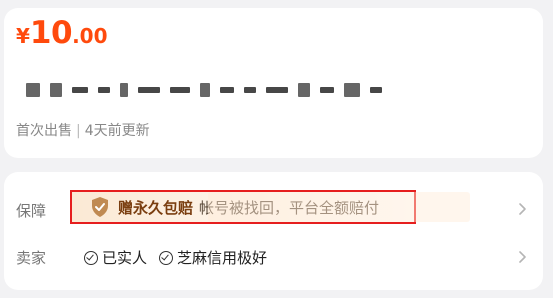 The image size is (553, 298). I want to click on guarantee-title: 赠永久包赔, so click(156, 207).